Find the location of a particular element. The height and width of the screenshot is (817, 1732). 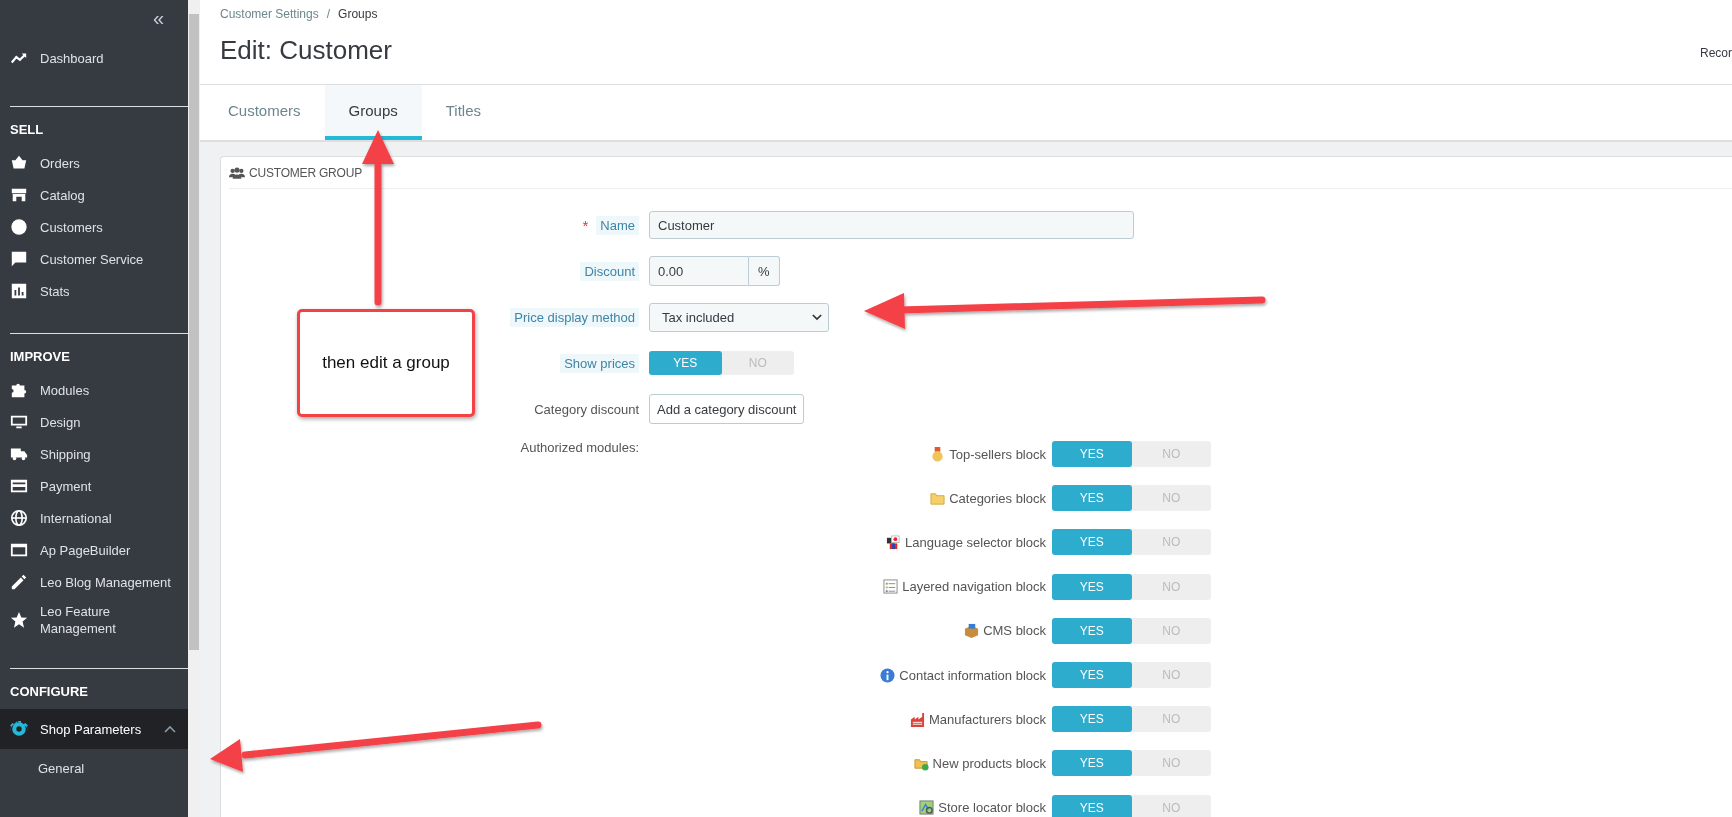

monitor-icon is located at coordinates (19, 422).